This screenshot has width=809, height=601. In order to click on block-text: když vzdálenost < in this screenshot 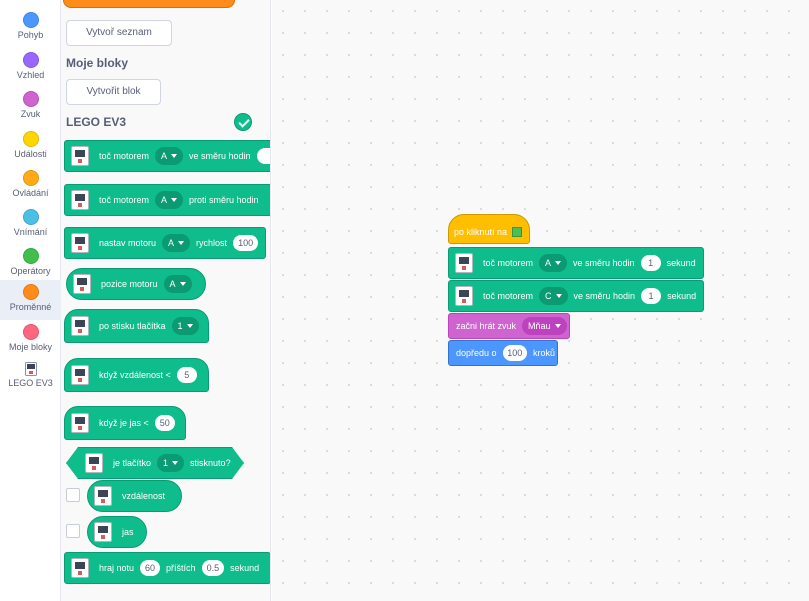, I will do `click(135, 375)`.